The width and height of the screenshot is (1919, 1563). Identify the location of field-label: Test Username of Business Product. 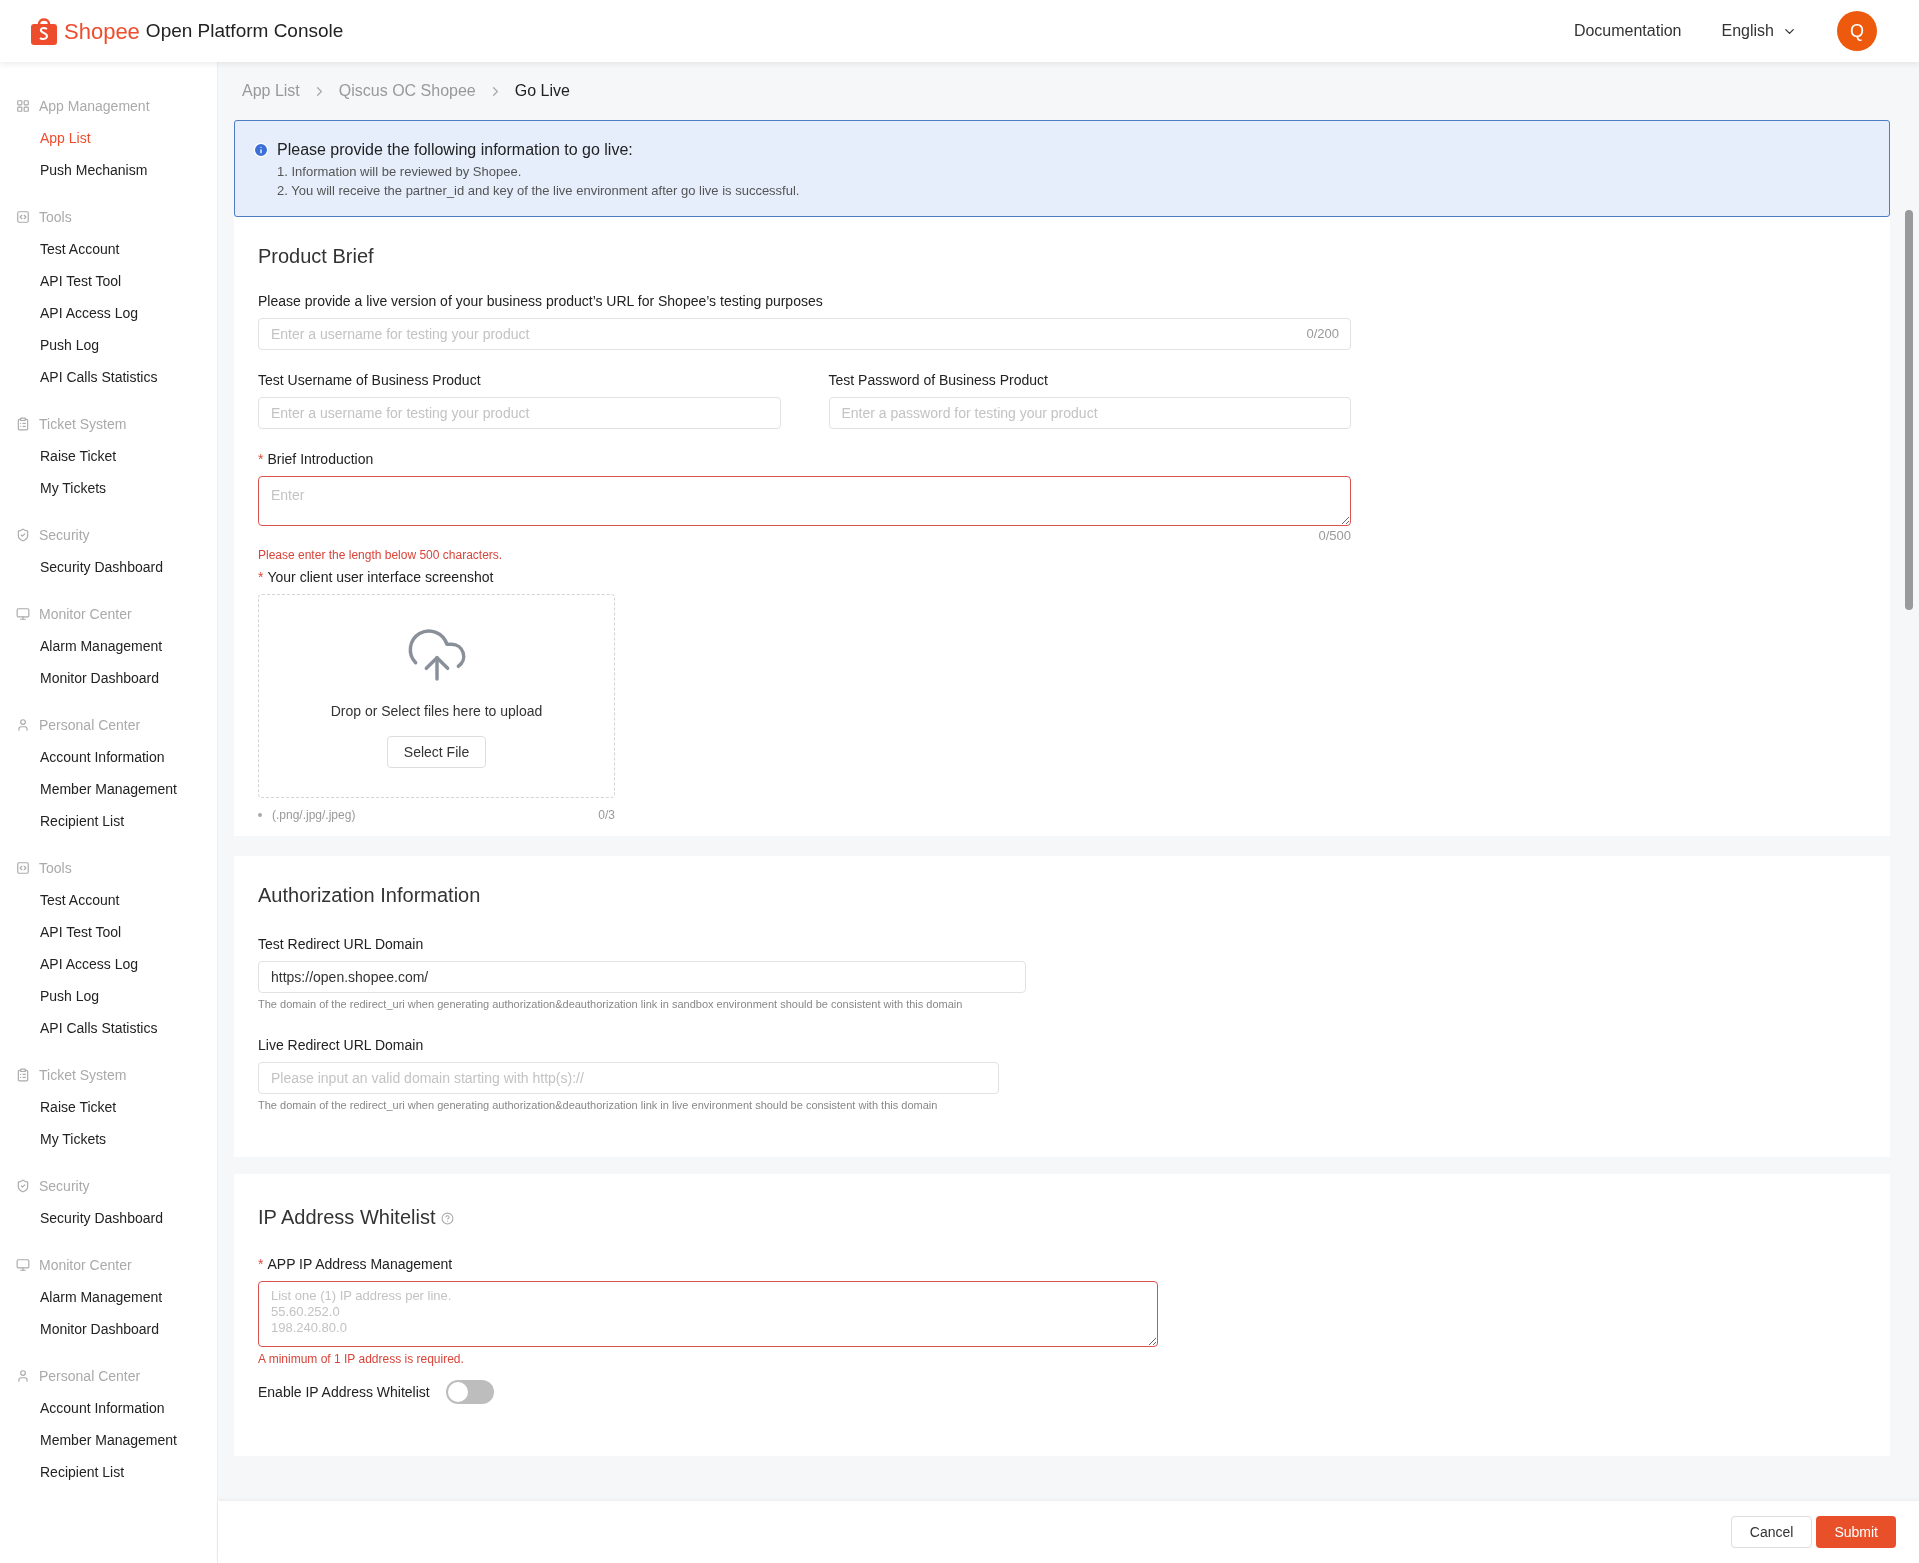
(369, 380).